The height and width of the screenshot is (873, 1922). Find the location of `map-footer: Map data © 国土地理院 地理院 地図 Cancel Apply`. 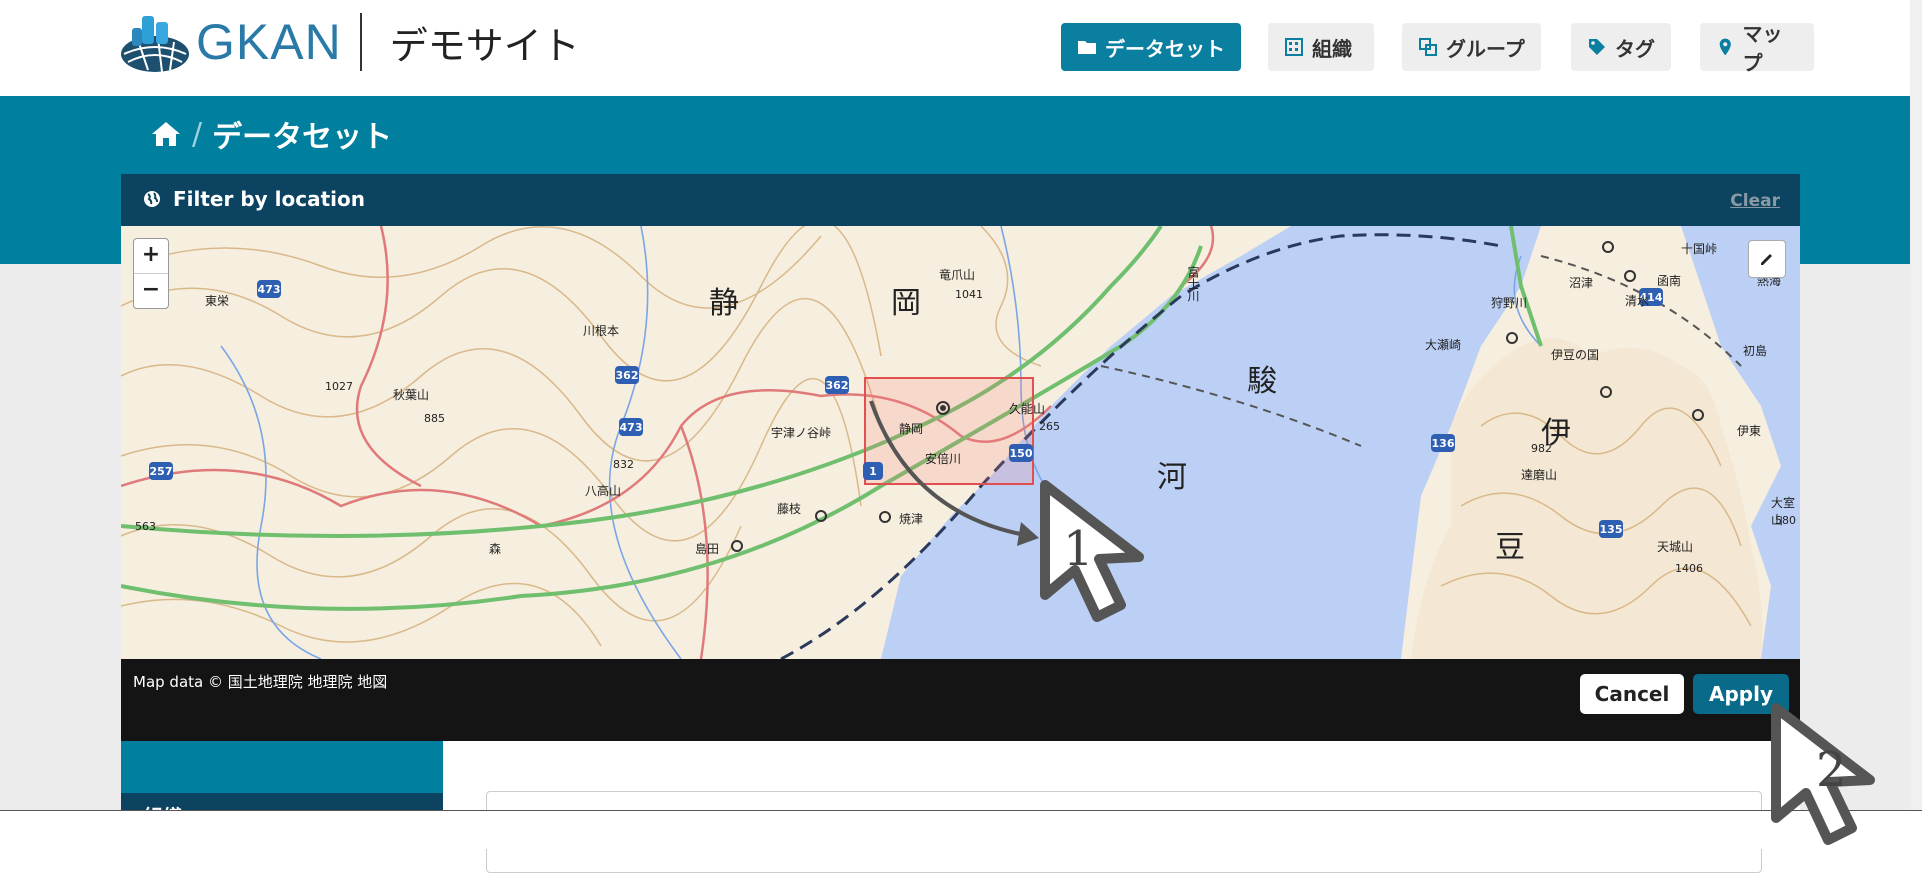

map-footer: Map data © 国土地理院 地理院 地図 Cancel Apply is located at coordinates (960, 700).